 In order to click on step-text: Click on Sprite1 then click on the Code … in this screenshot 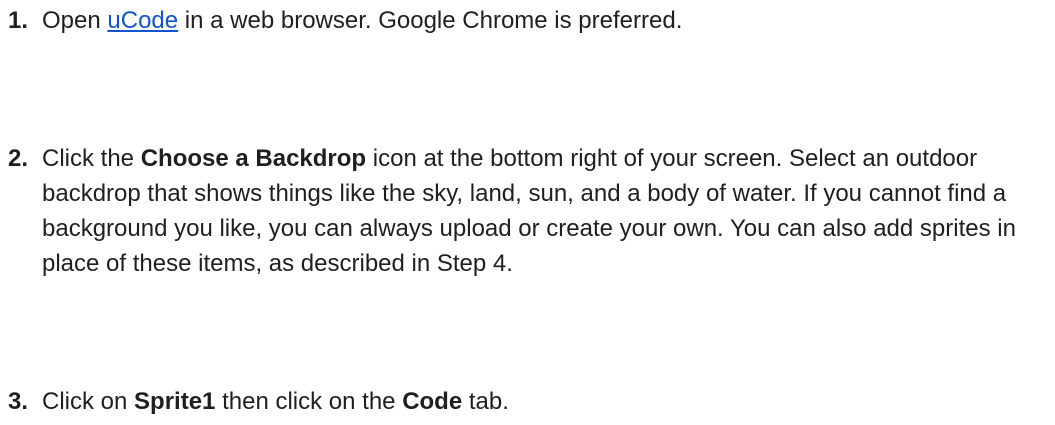, I will do `click(545, 401)`.